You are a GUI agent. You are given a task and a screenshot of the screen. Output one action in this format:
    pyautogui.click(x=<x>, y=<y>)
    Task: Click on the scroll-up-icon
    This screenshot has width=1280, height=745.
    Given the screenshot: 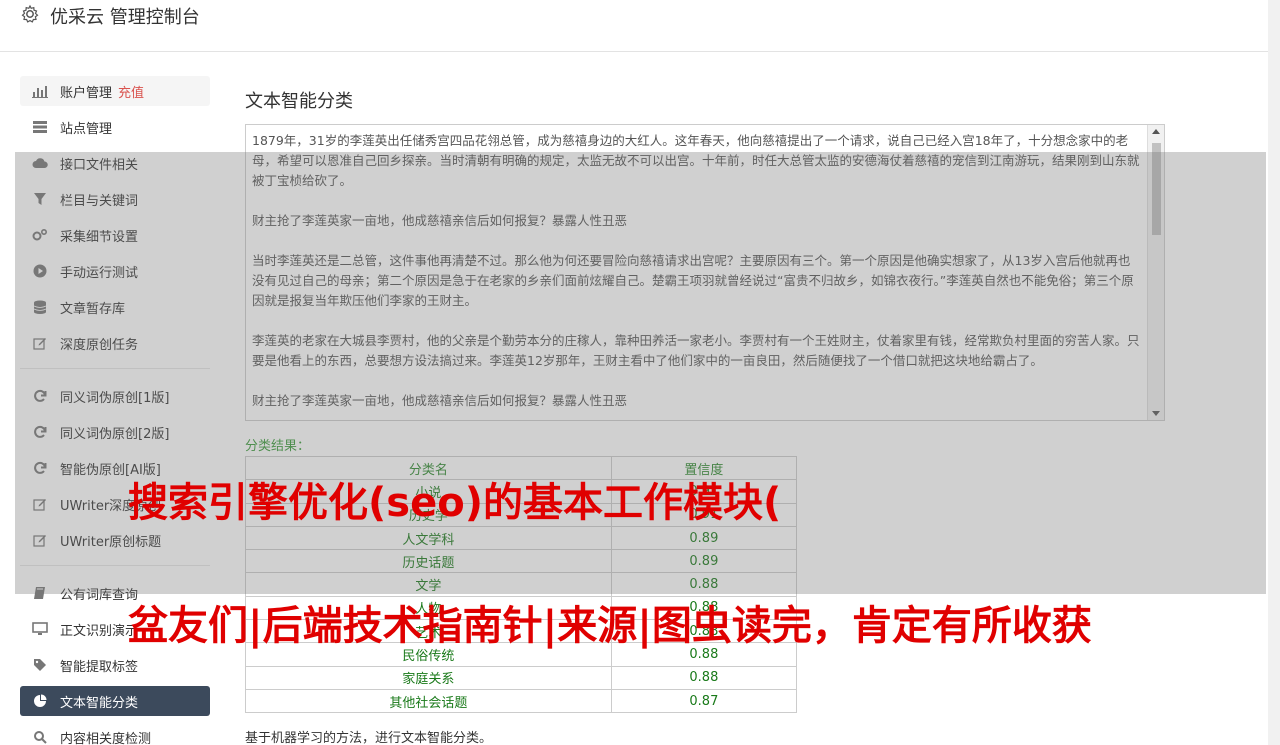 What is the action you would take?
    pyautogui.click(x=1156, y=131)
    